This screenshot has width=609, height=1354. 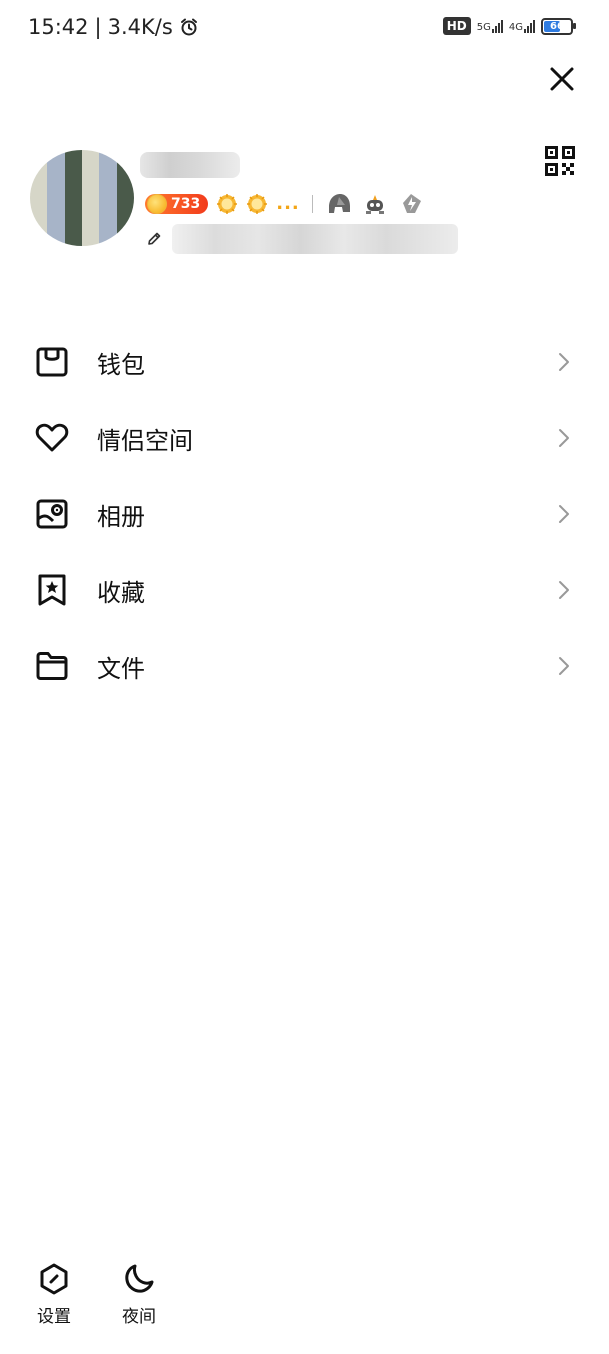 I want to click on lightning-badge-icon, so click(x=411, y=203).